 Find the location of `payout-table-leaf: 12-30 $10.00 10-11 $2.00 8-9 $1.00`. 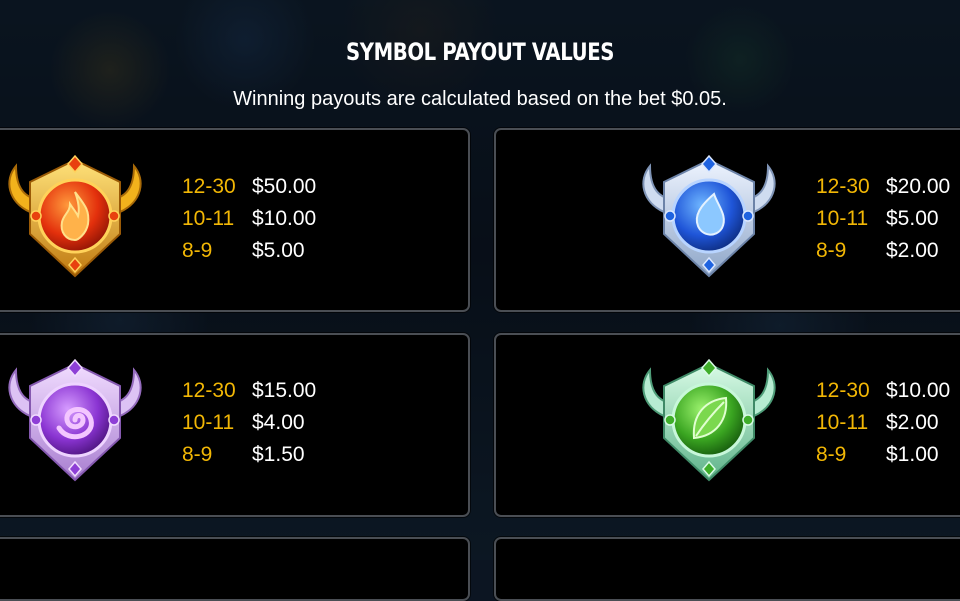

payout-table-leaf: 12-30 $10.00 10-11 $2.00 8-9 $1.00 is located at coordinates (883, 423).